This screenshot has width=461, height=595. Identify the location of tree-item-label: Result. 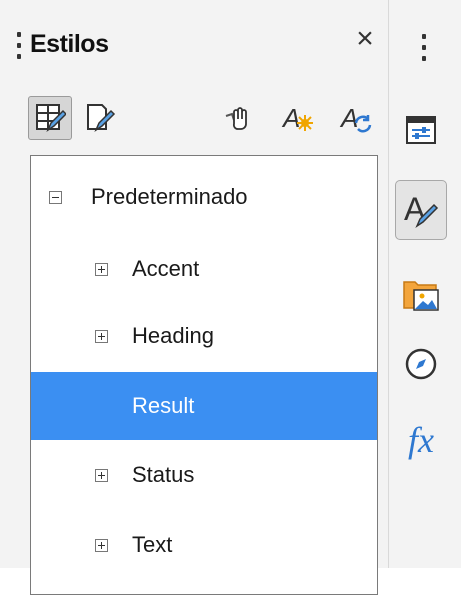
(163, 405).